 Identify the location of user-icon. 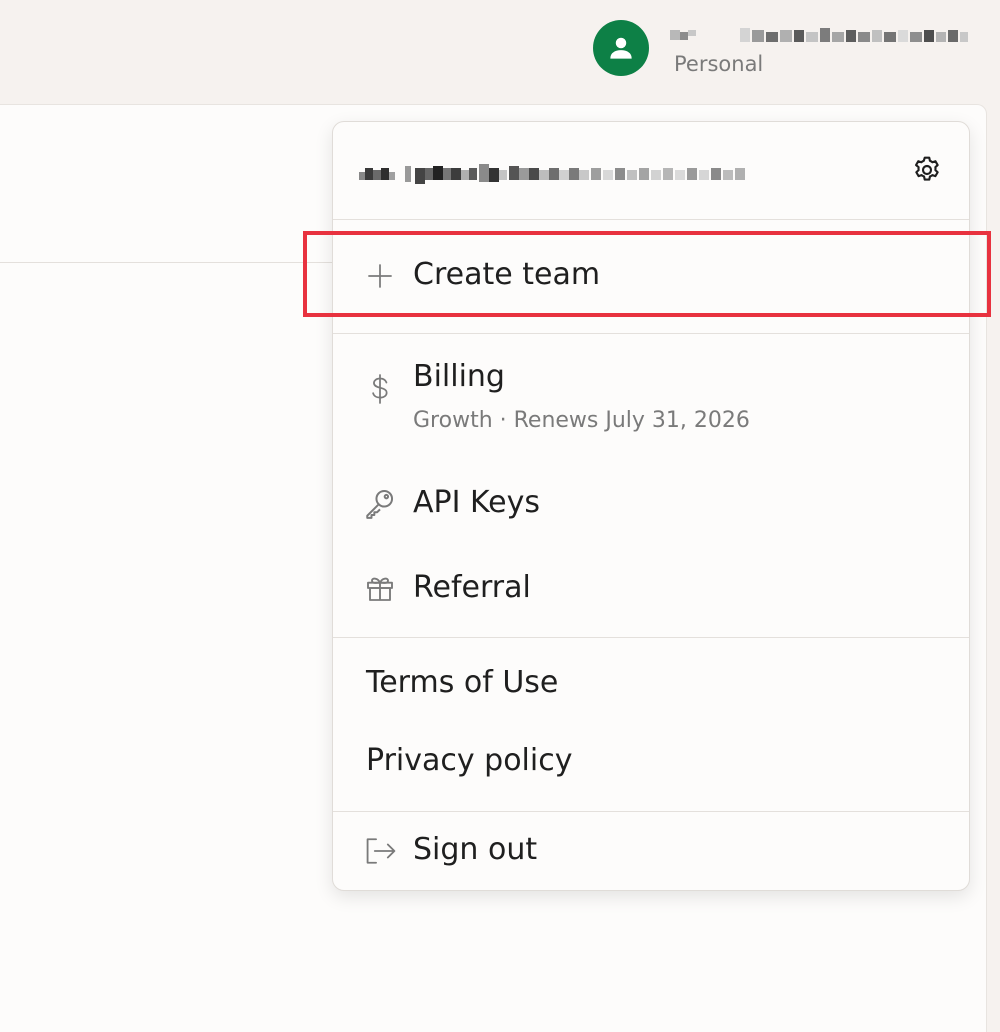
(621, 48).